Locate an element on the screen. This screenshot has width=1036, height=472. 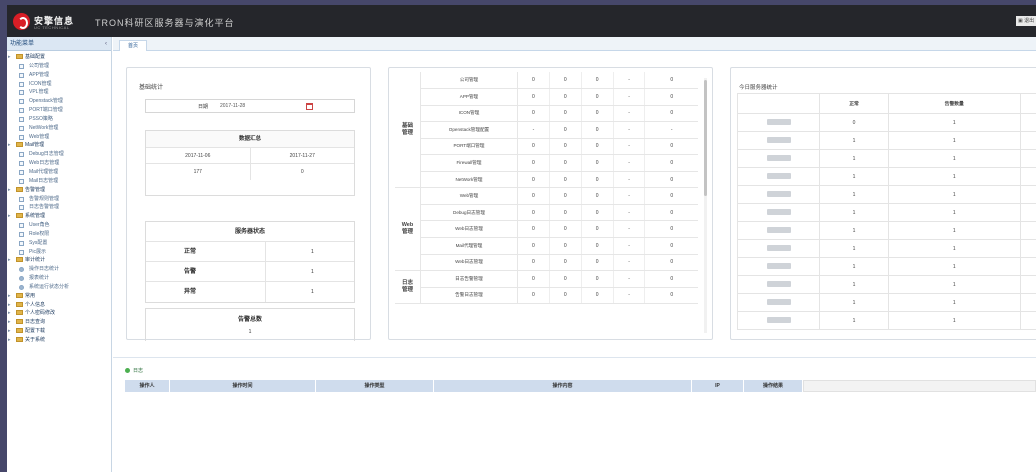
module-row: Mail代理管理 0 0 0-0 is located at coordinates (546, 246).